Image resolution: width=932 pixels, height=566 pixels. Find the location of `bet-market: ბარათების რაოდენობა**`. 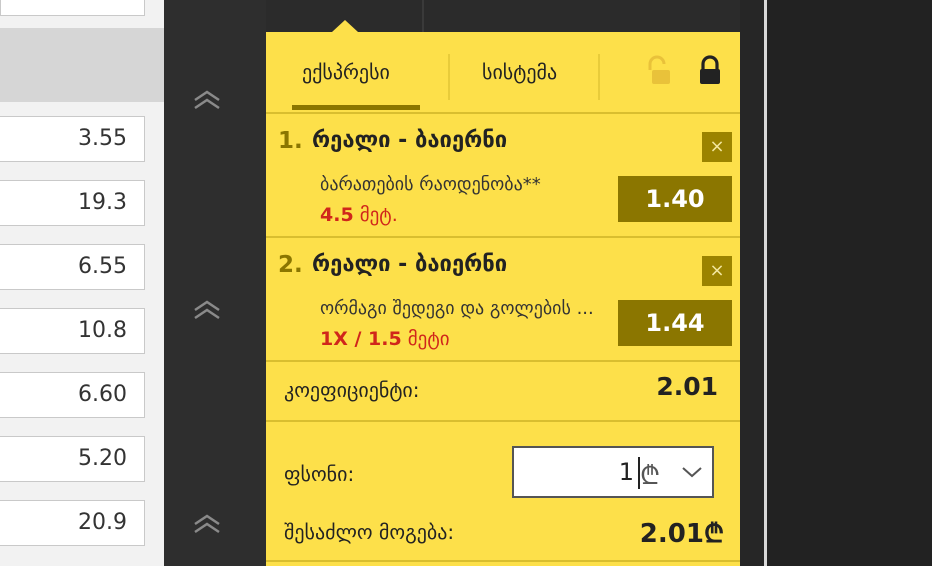

bet-market: ბარათების რაოდენობა** is located at coordinates (430, 184).